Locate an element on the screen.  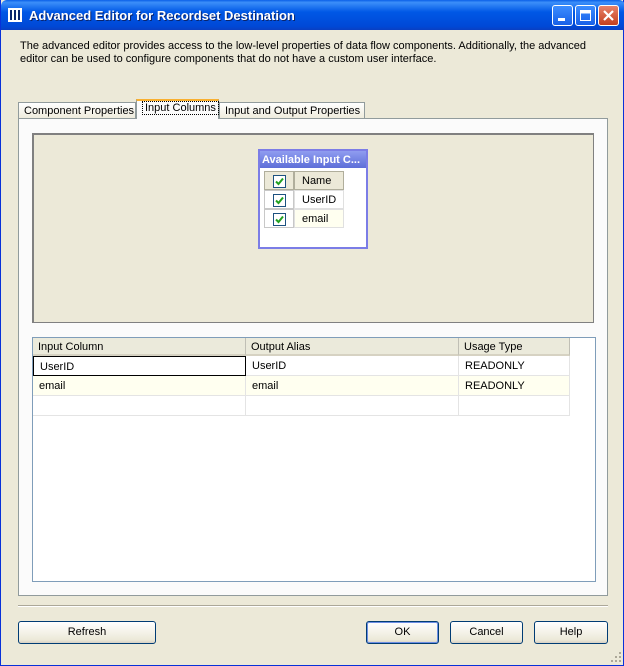
output-alias-header: Output Alias is located at coordinates (352, 347).